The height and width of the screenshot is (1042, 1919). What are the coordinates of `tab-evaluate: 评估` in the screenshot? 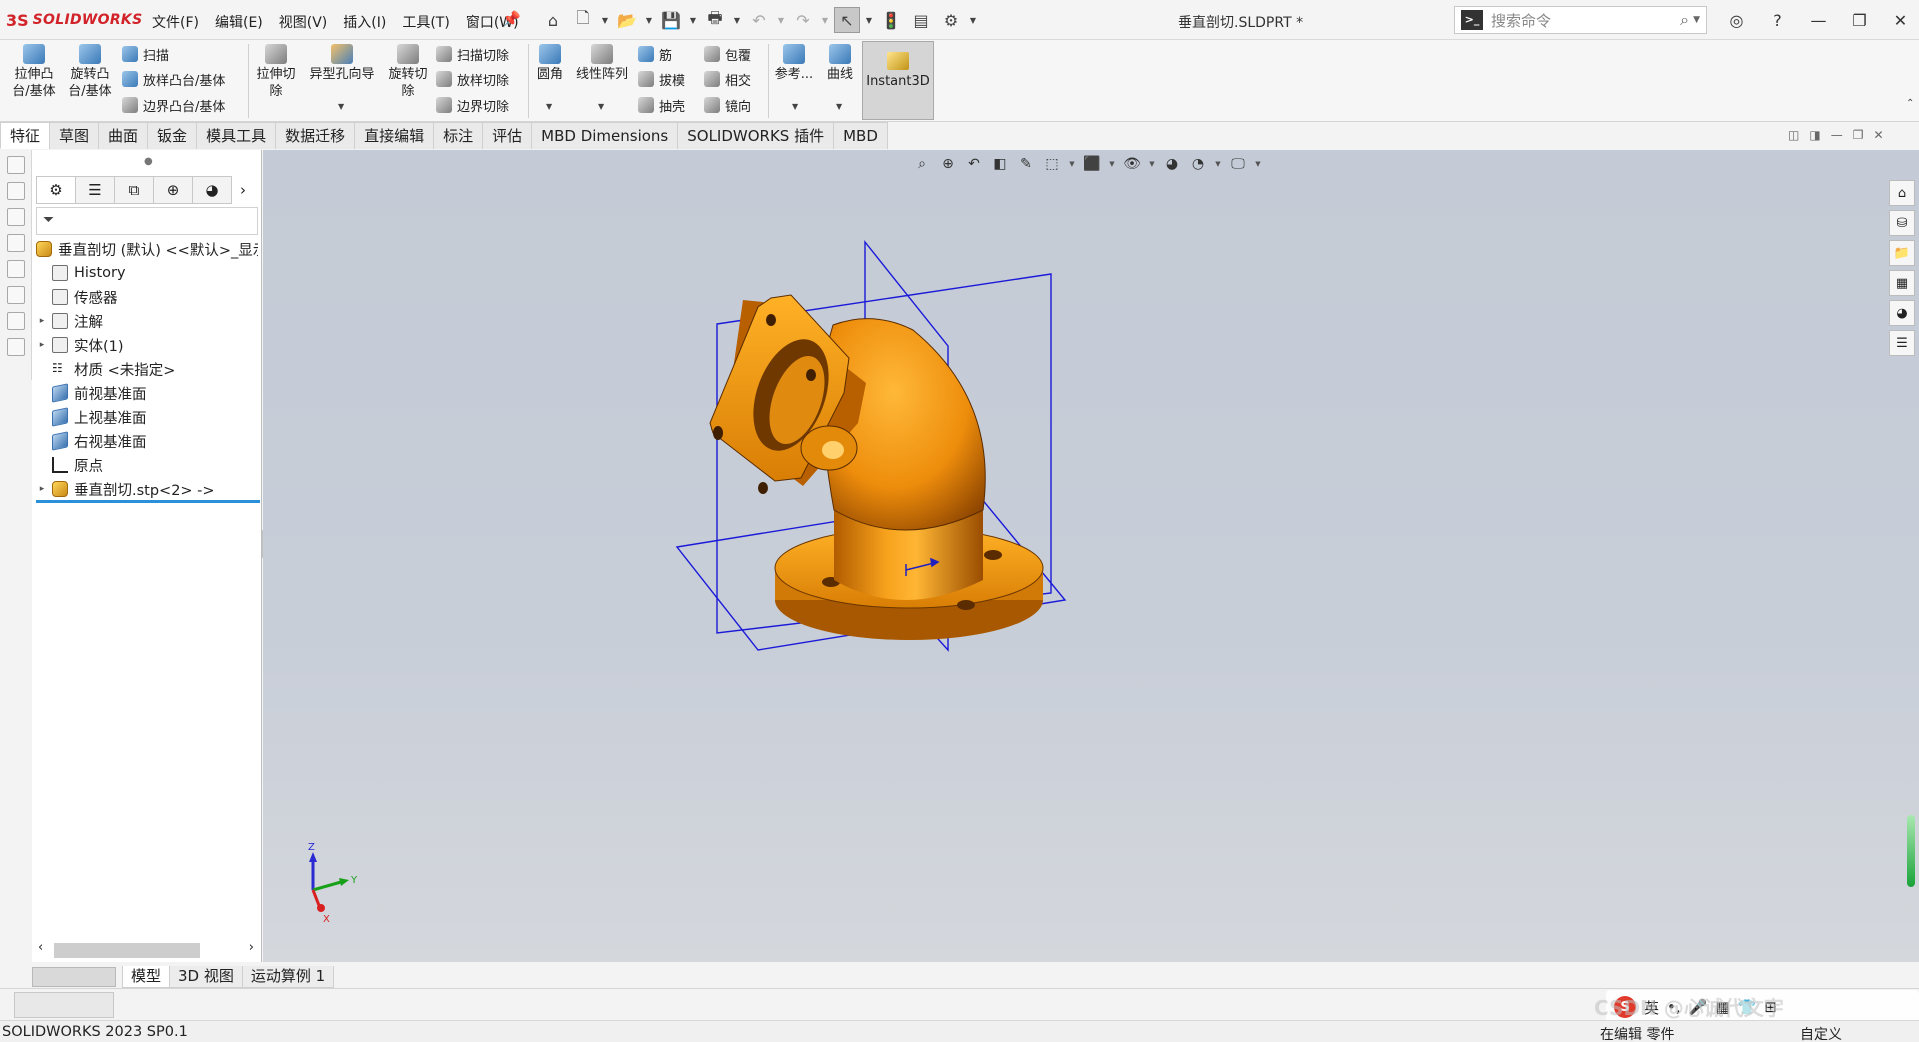 It's located at (507, 135).